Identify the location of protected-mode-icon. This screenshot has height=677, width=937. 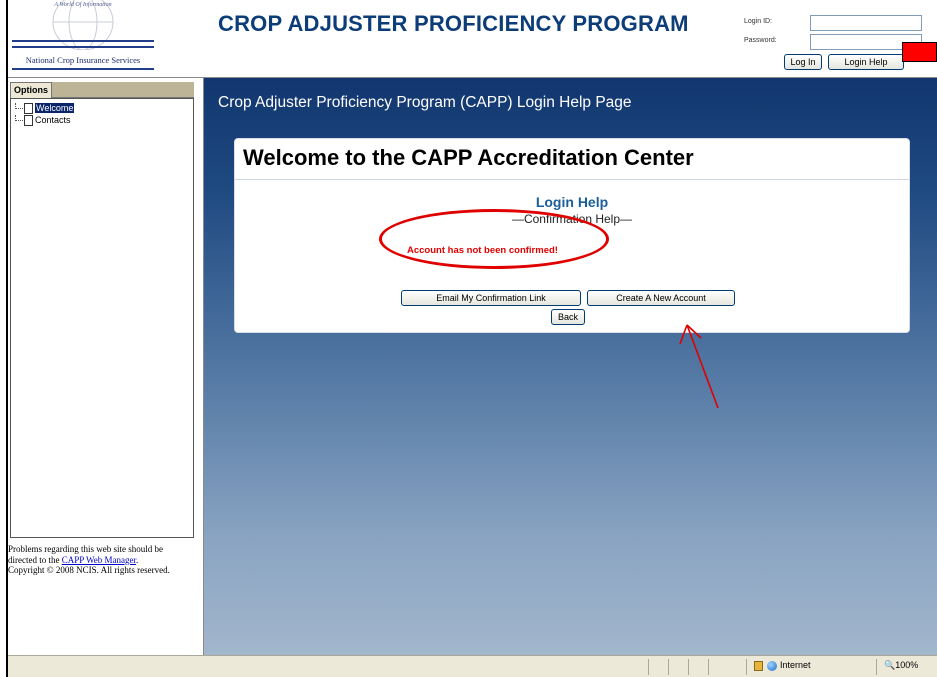
(758, 665).